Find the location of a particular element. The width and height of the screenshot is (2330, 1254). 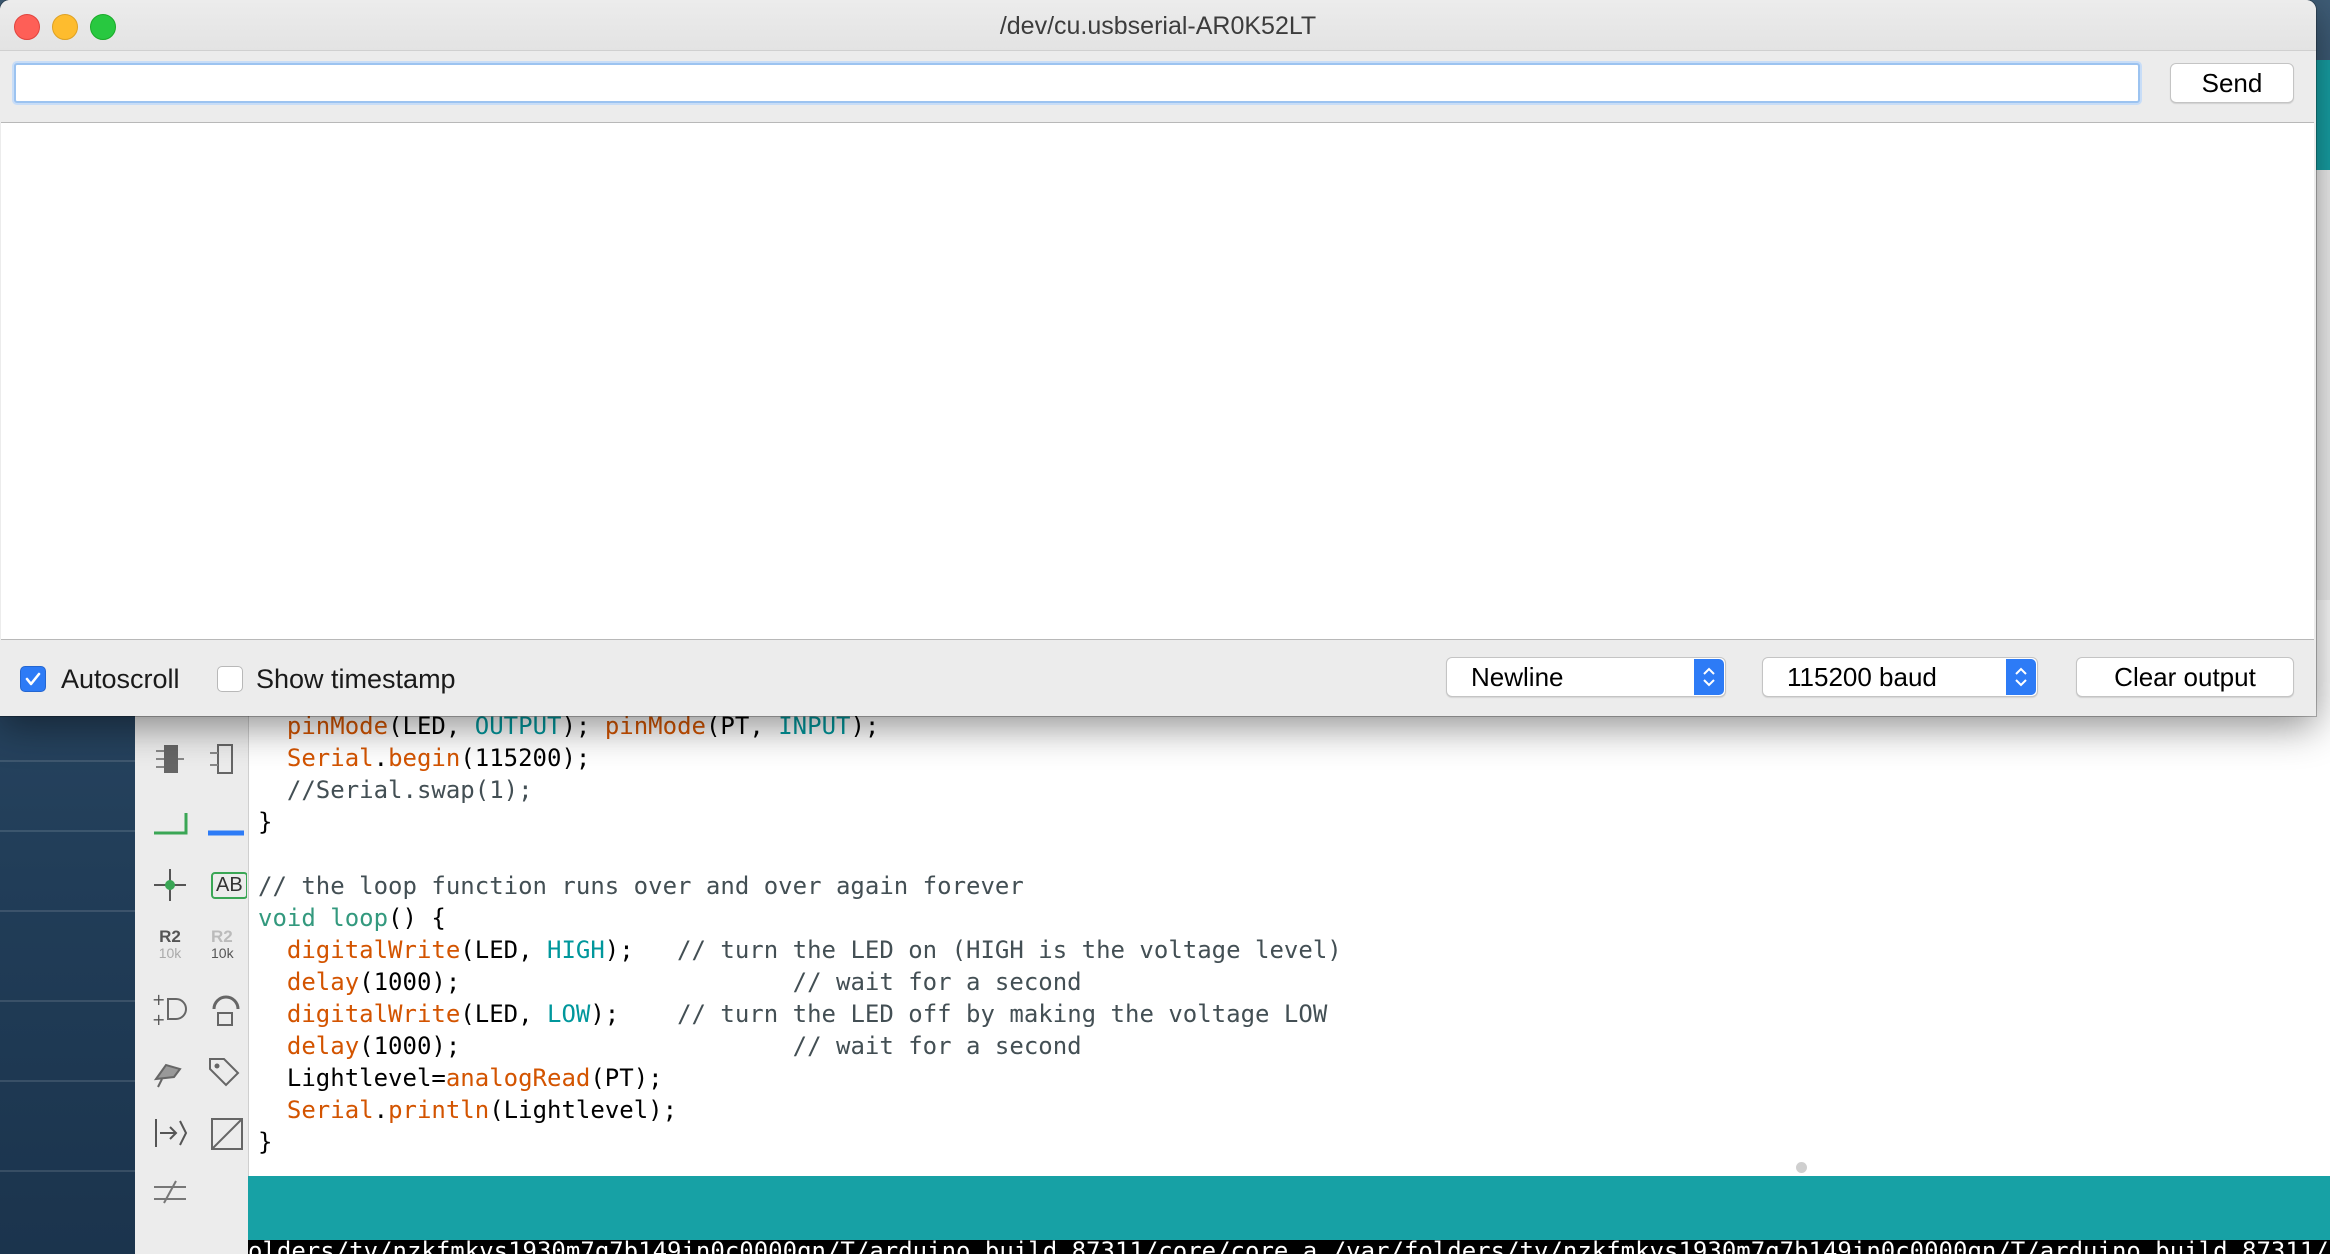

text-tool-label: AB is located at coordinates (229, 885).